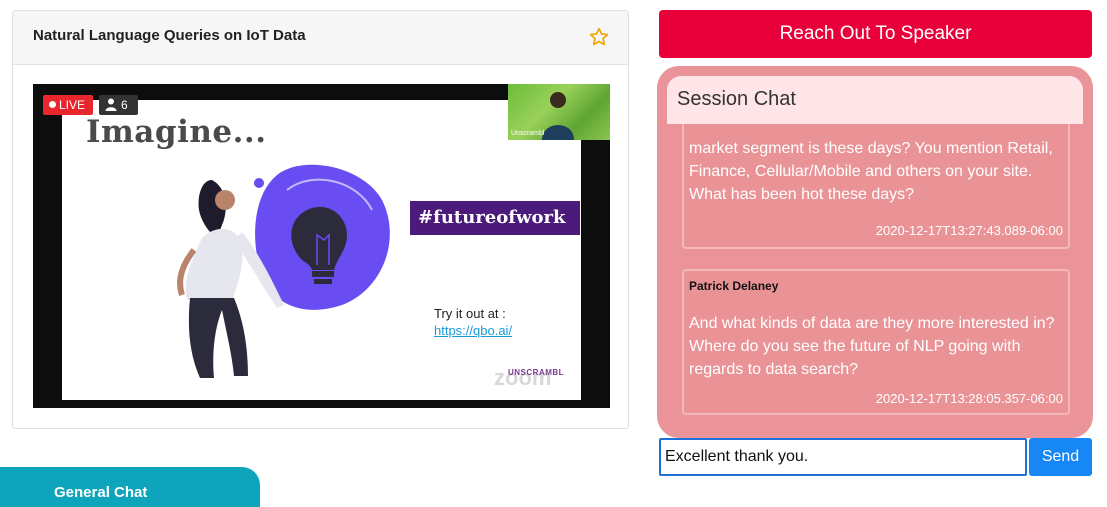 Image resolution: width=1107 pixels, height=507 pixels. I want to click on slide-hashtag: #futureofwork, so click(495, 218).